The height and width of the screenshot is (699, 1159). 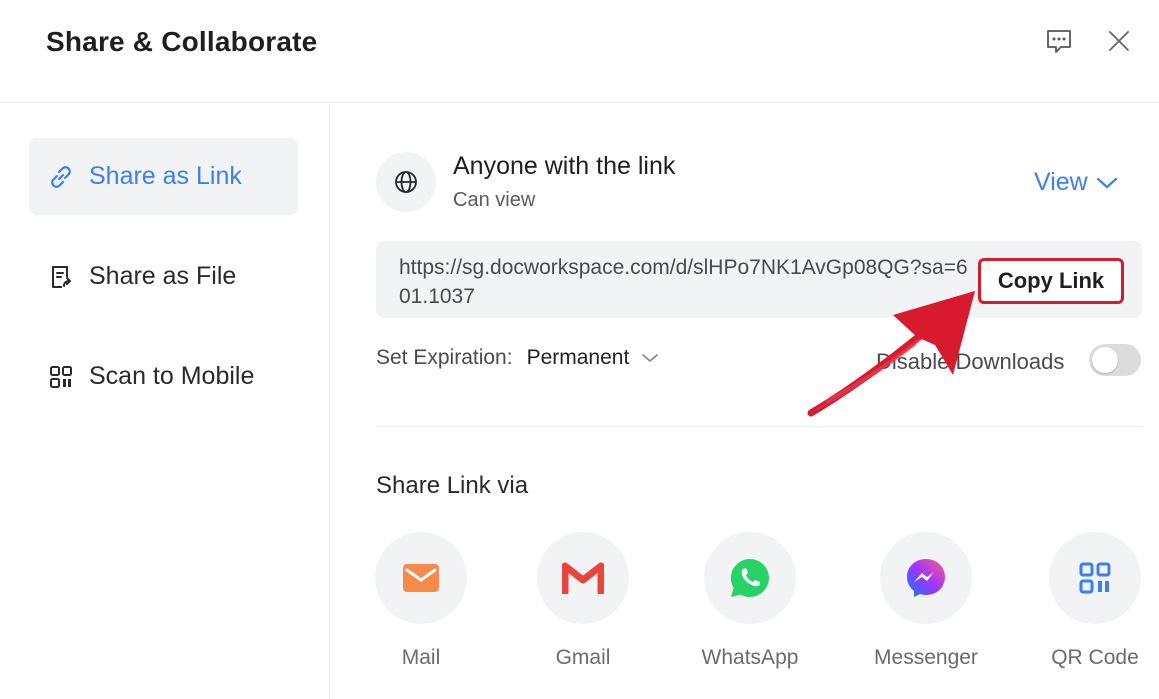 What do you see at coordinates (494, 200) in the screenshot?
I see `access-subtitle: Can view` at bounding box center [494, 200].